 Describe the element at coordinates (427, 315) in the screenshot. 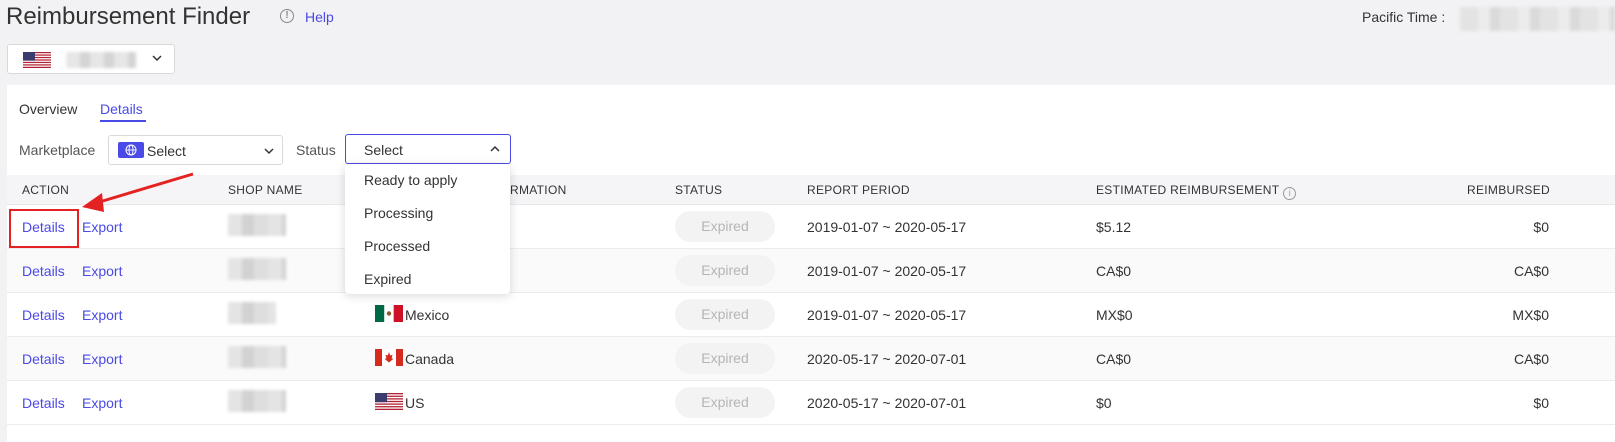

I see `country-name: Mexico` at that location.